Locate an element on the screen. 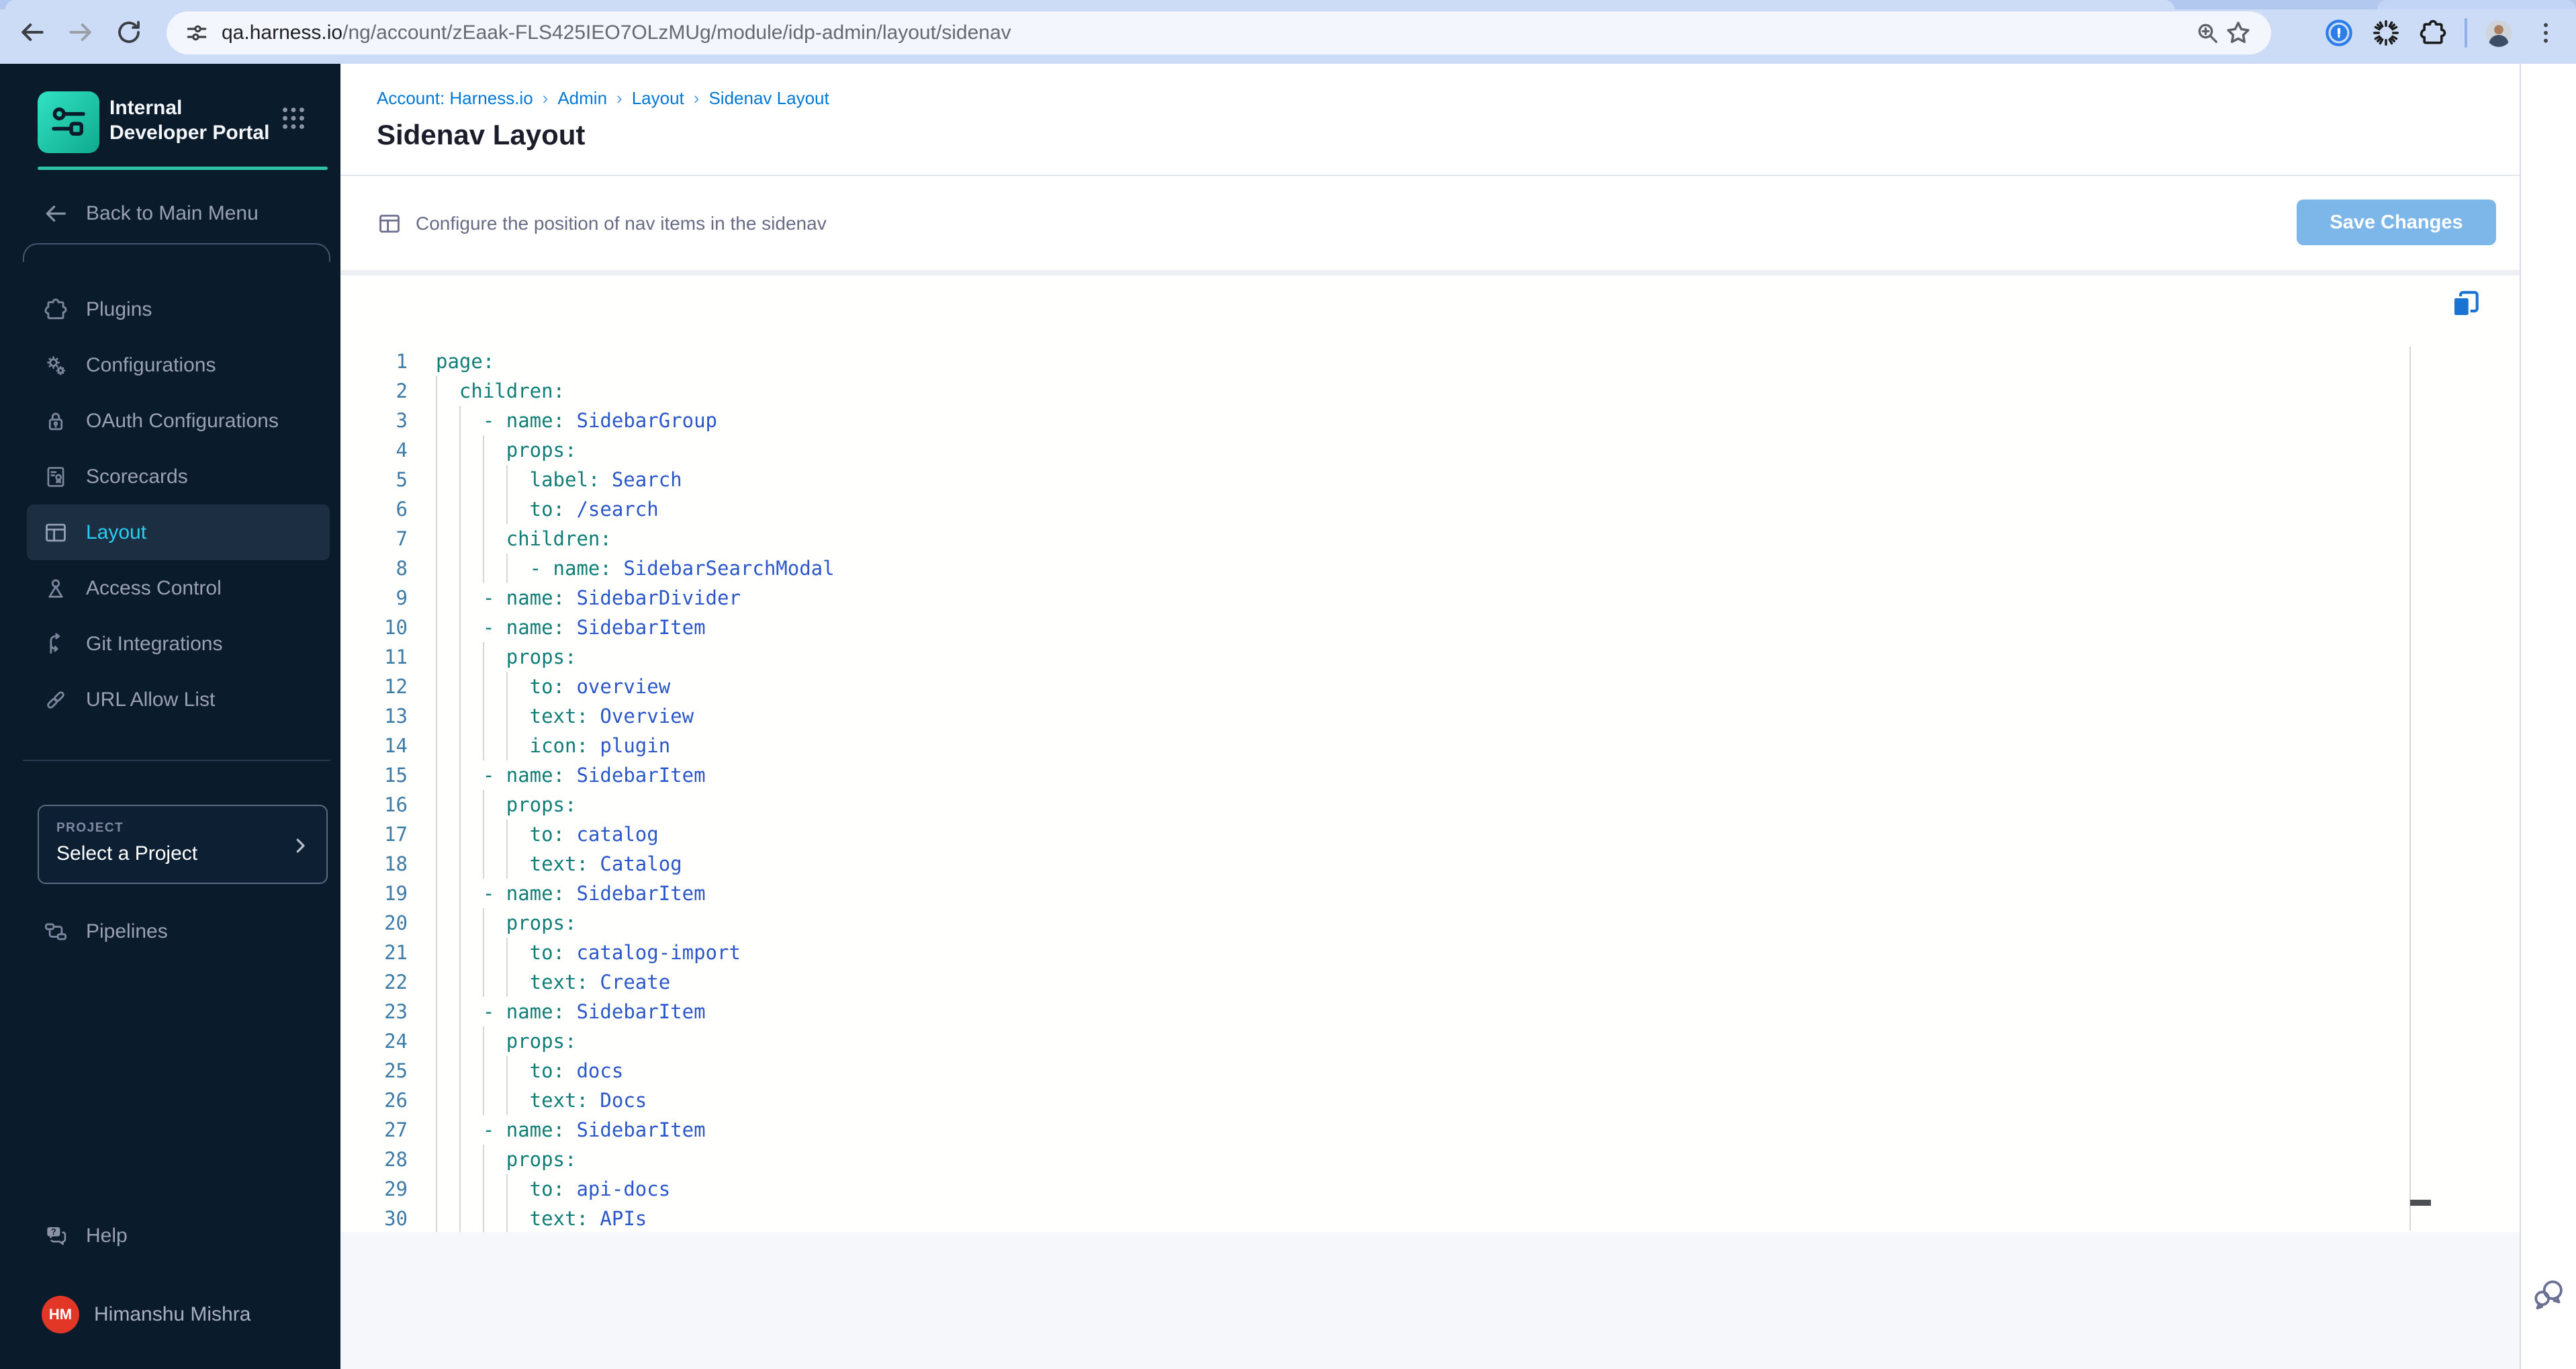 Image resolution: width=2576 pixels, height=1369 pixels. extension-spinner-icon is located at coordinates (2386, 32).